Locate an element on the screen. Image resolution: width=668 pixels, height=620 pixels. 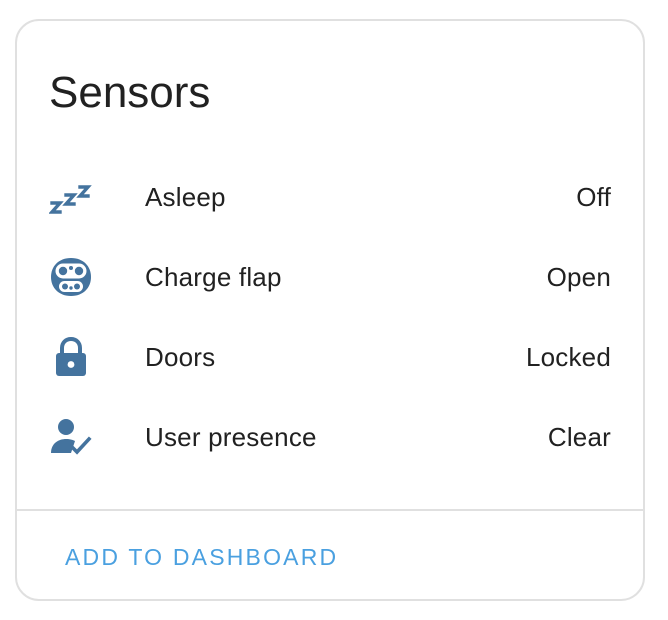
sensor-row-charge-flap: Charge flap Open is located at coordinates (330, 277).